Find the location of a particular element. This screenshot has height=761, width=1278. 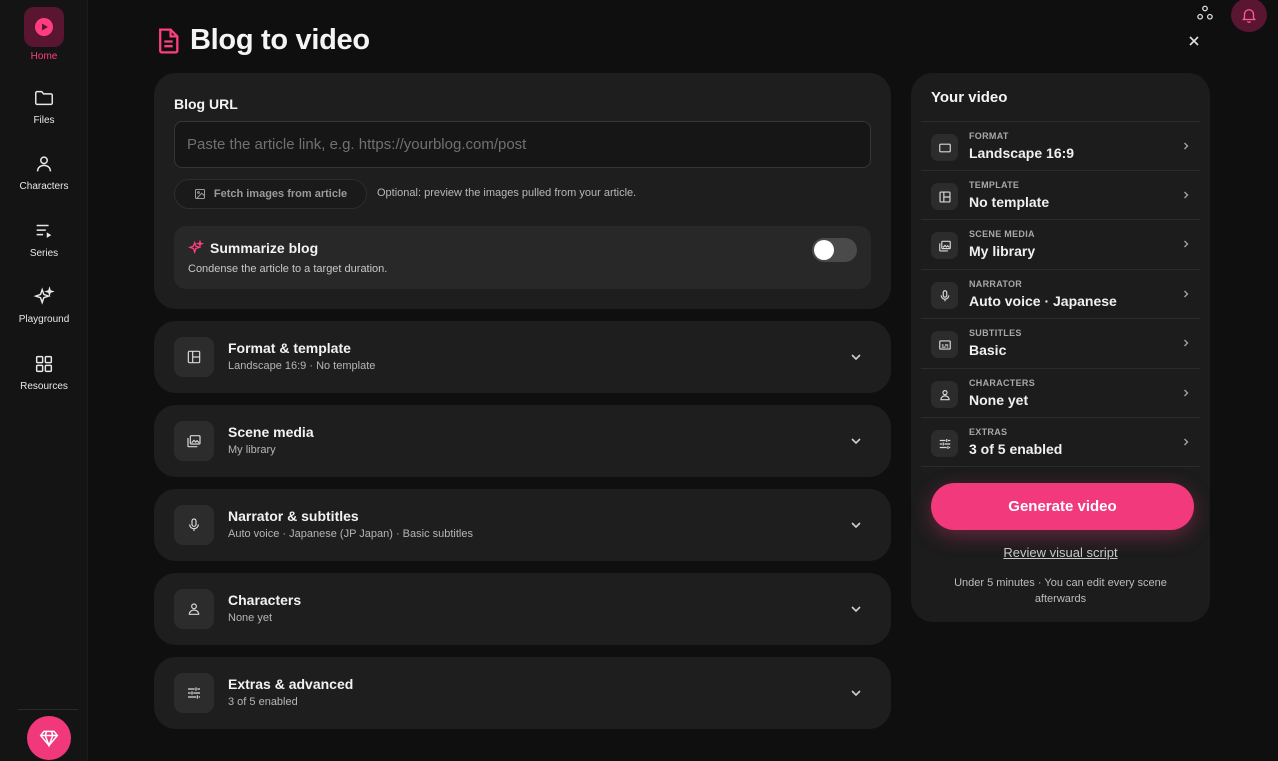

sidebar-item-playground: Playground is located at coordinates (44, 305).